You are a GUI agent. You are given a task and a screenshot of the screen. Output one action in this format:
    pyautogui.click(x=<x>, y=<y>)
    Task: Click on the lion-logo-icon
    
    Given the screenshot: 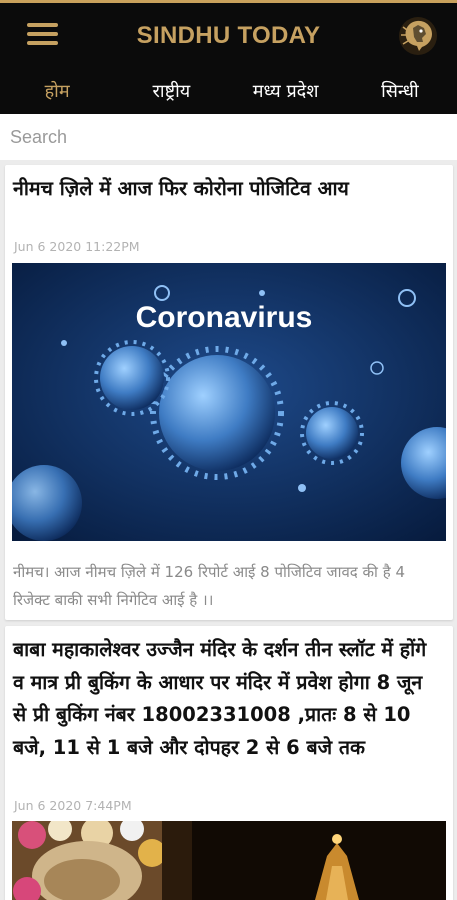 What is the action you would take?
    pyautogui.click(x=418, y=36)
    